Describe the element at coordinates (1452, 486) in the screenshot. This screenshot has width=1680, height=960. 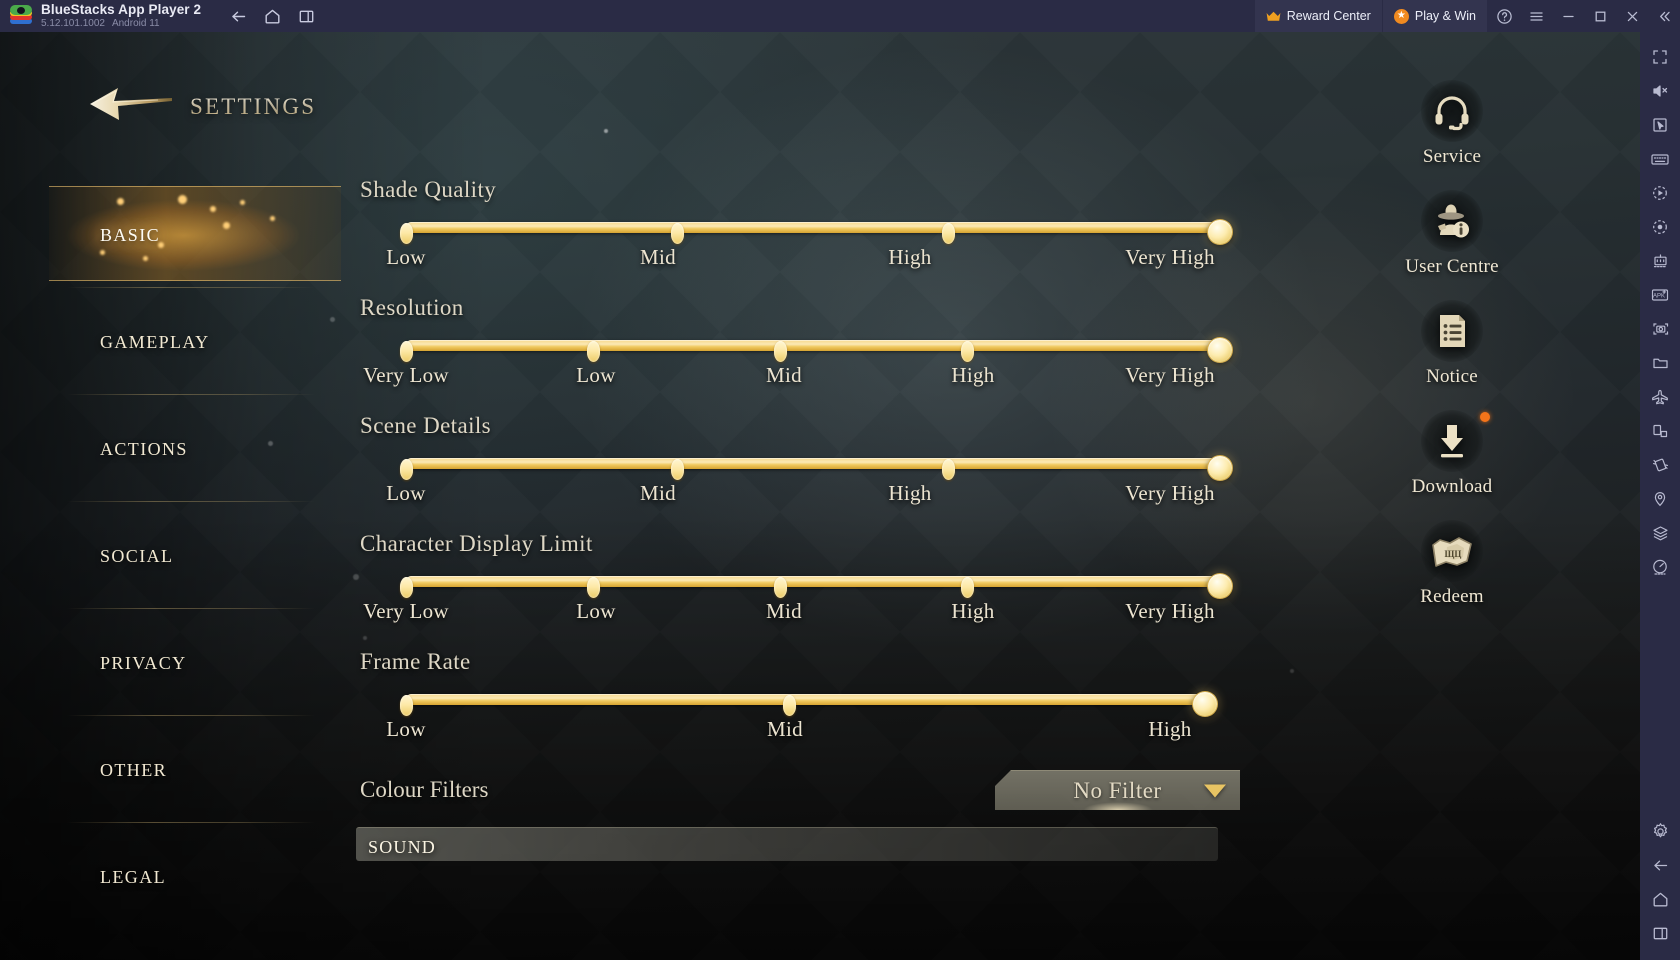
I see `quick-action-label: Download` at that location.